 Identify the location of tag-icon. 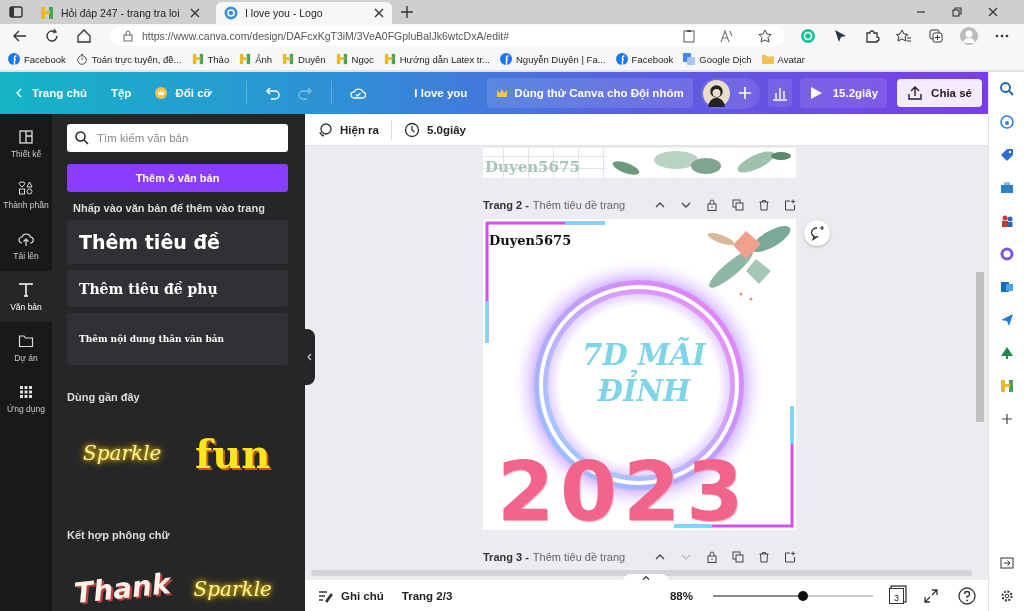
(1006, 155).